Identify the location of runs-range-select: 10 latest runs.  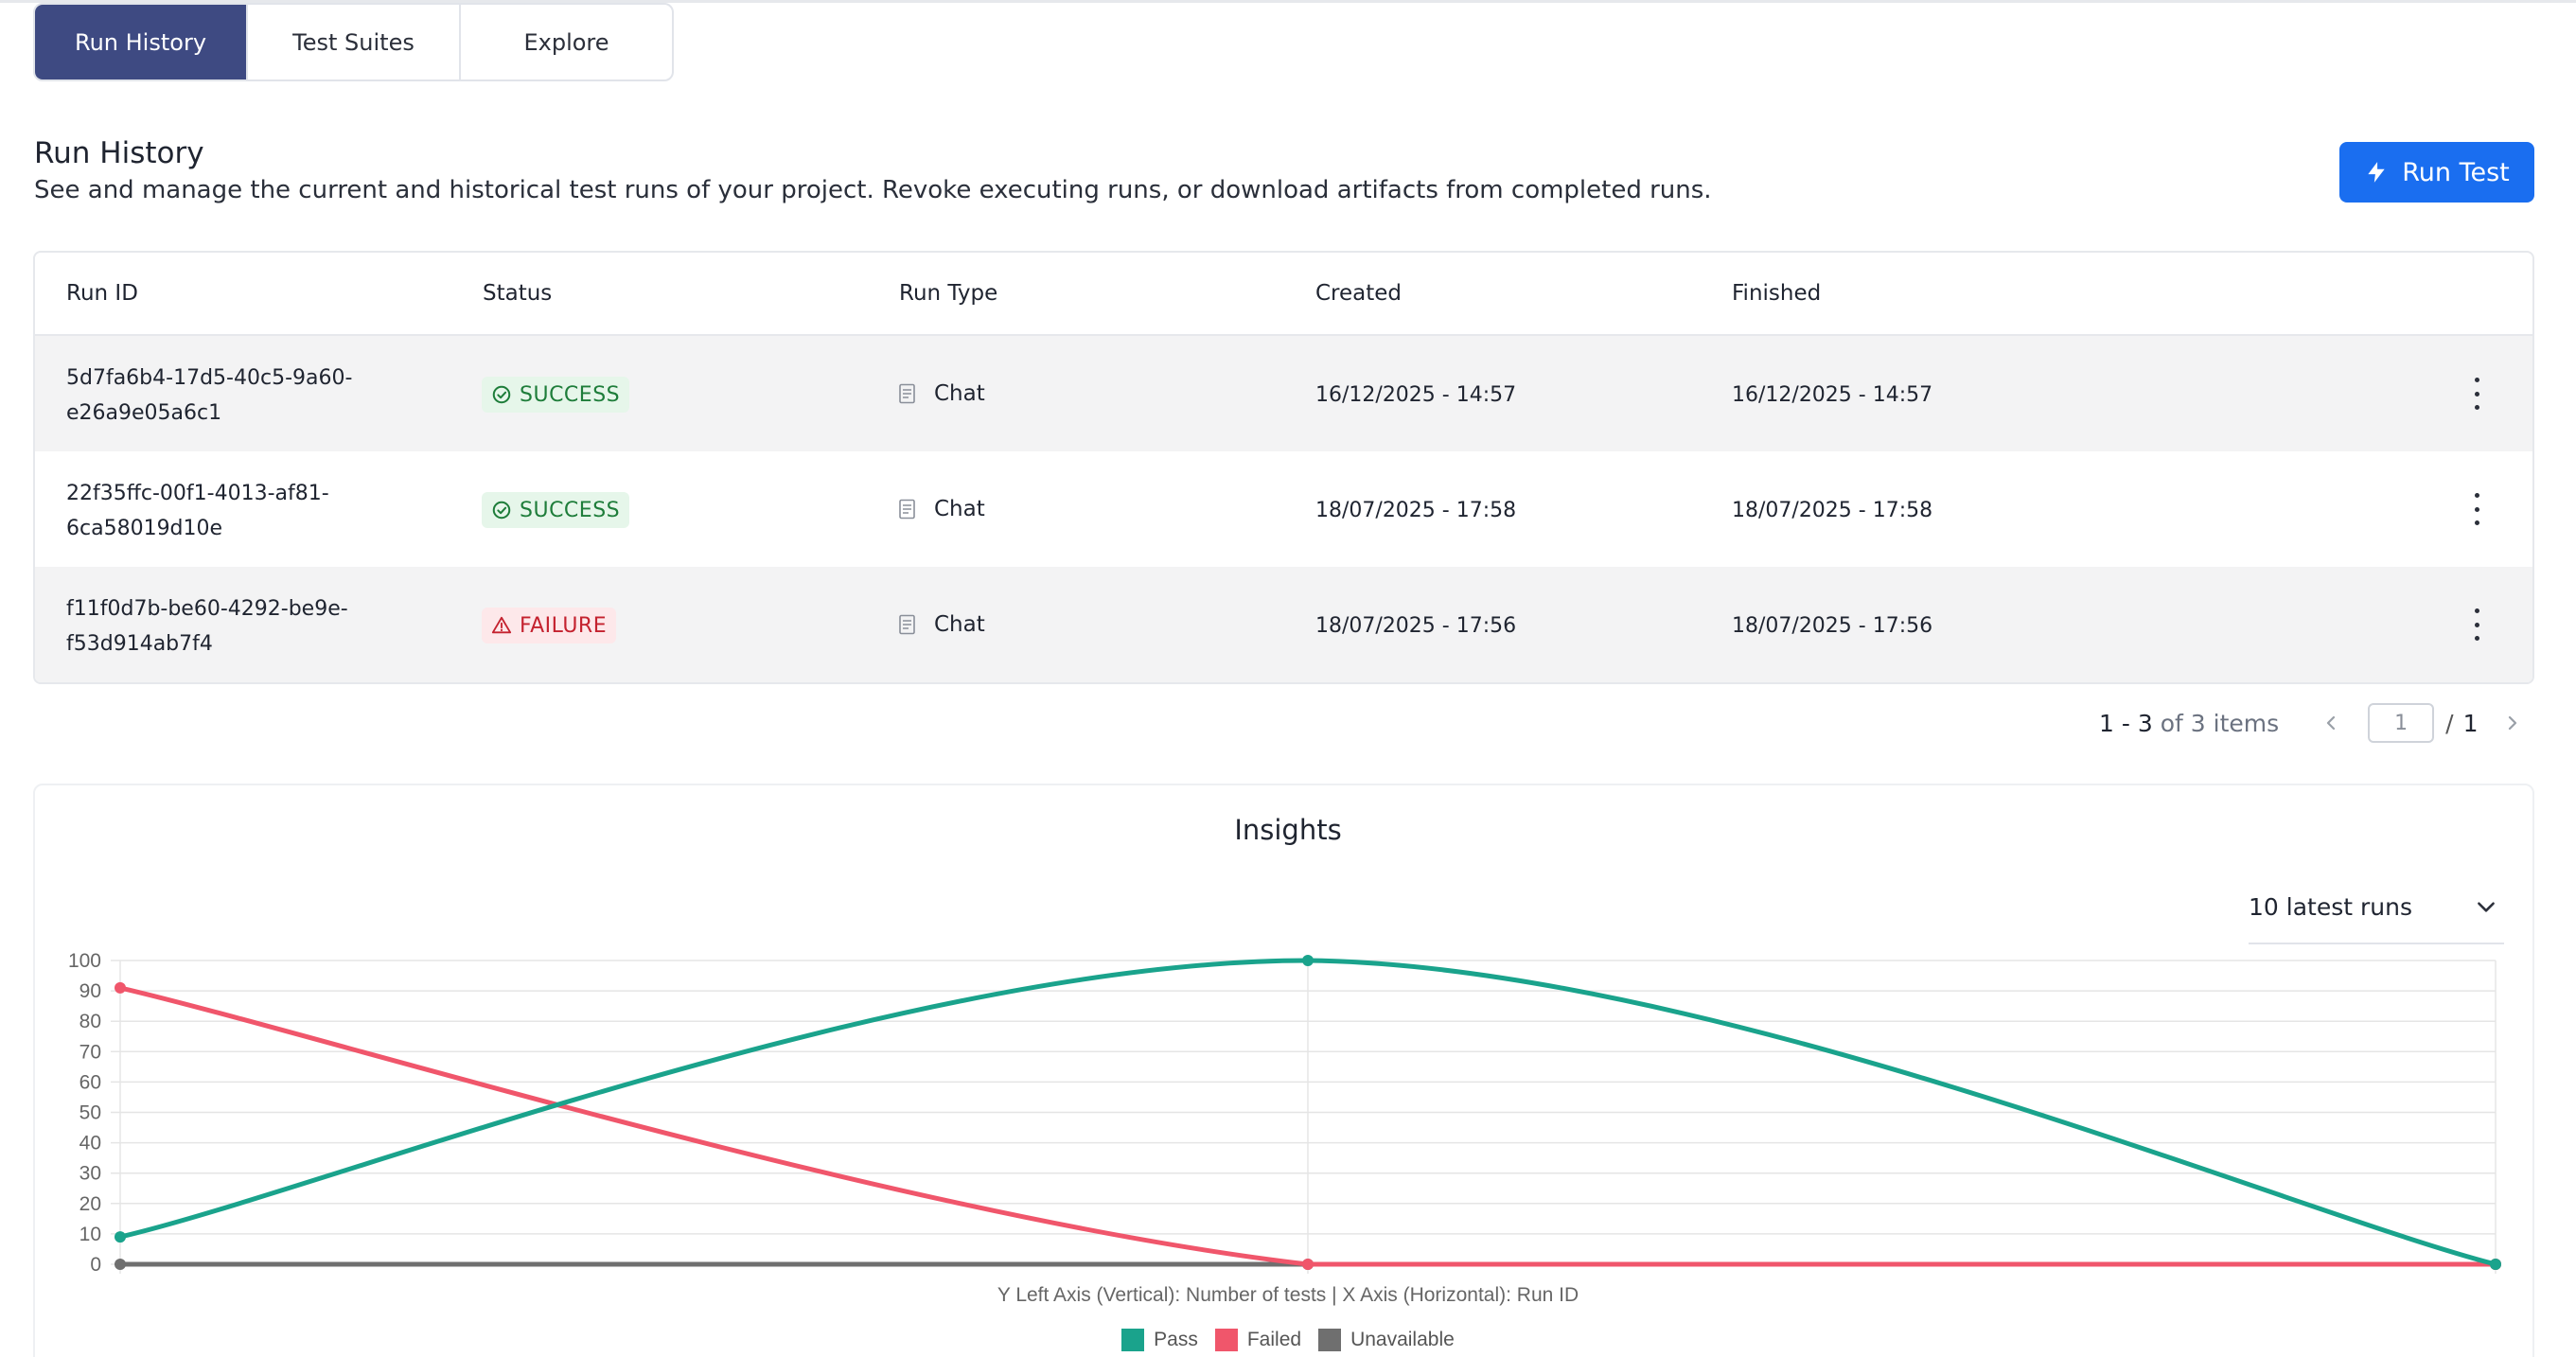
(2376, 908).